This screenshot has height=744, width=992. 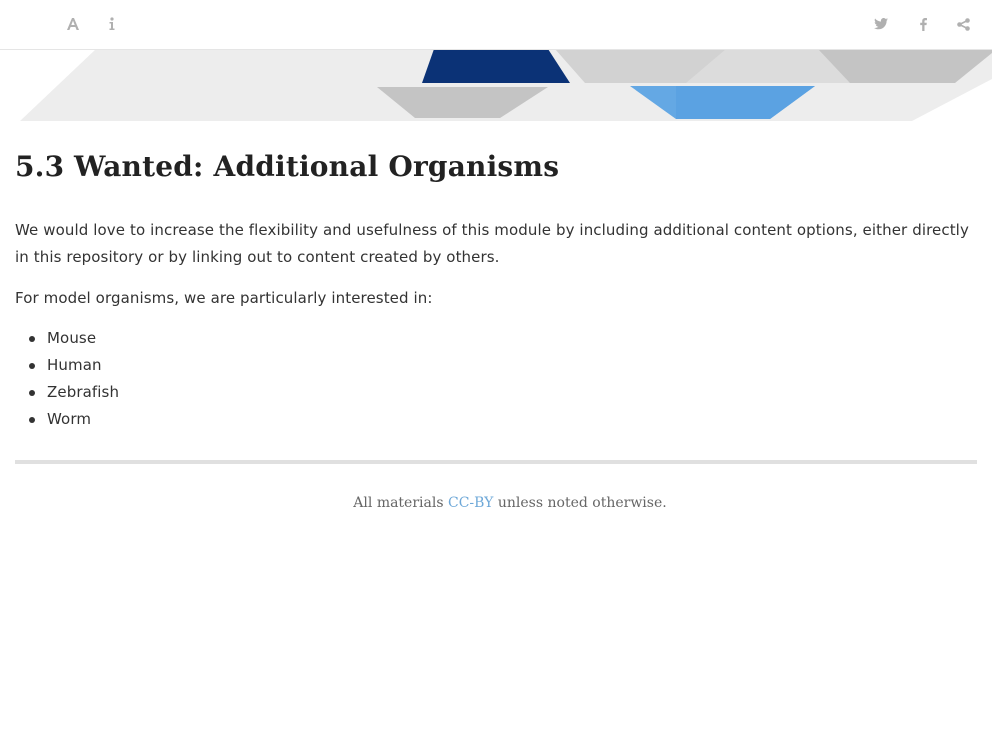 I want to click on organism-label: Human, so click(x=74, y=365).